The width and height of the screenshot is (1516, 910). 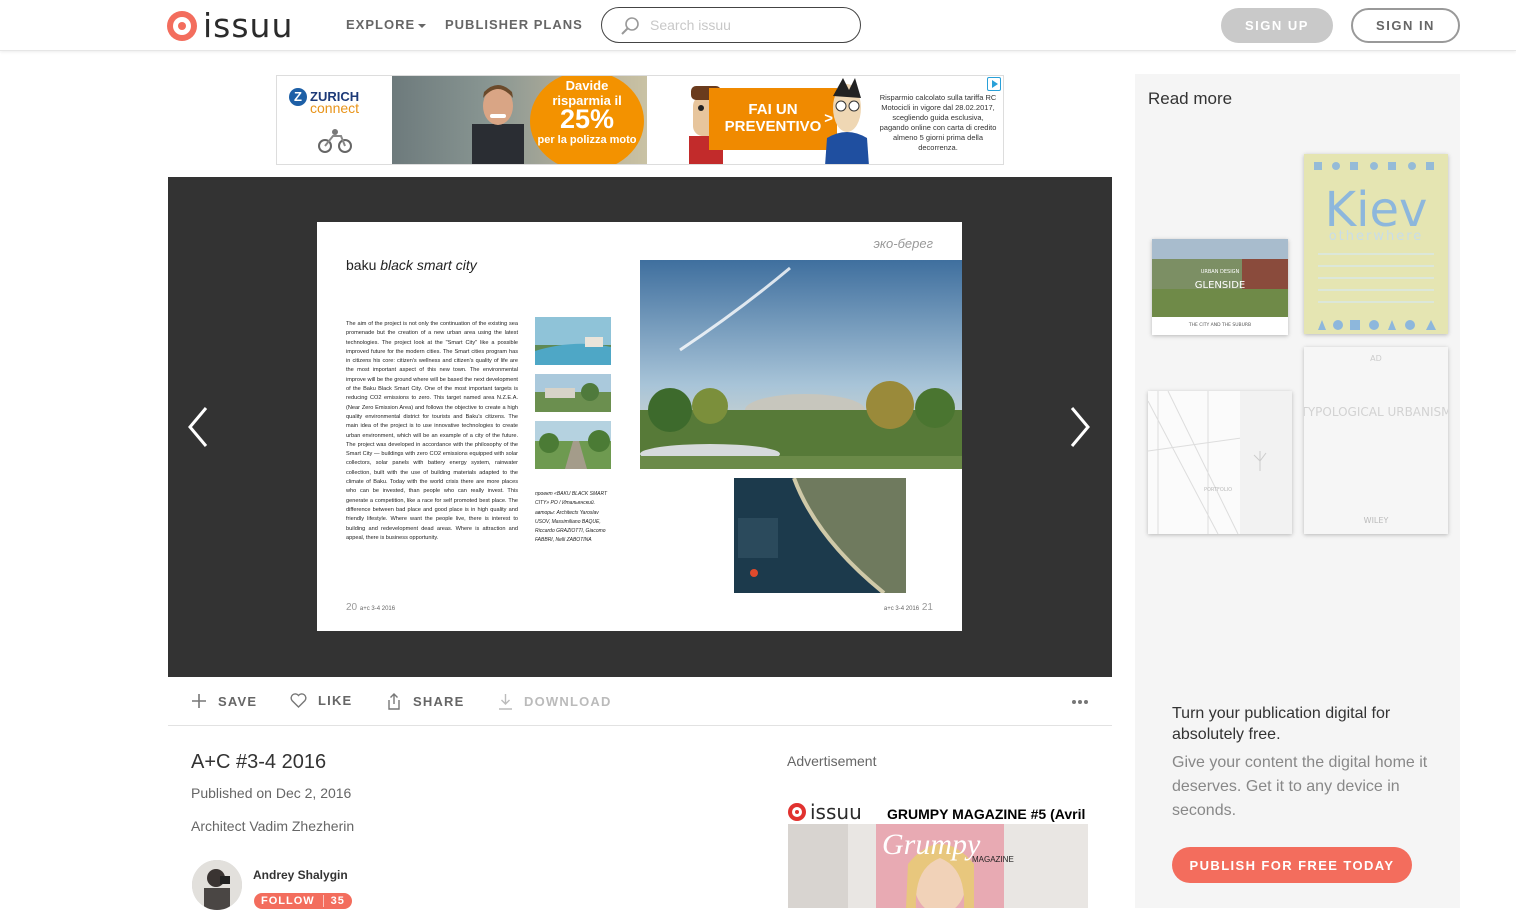 I want to click on cover-top: URBAN DESIGN, so click(x=1220, y=272).